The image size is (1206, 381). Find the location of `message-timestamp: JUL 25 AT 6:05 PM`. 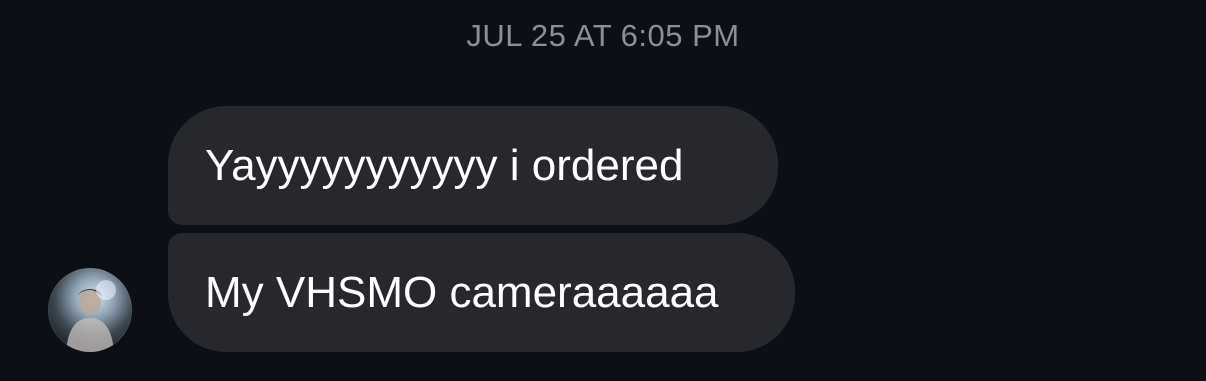

message-timestamp: JUL 25 AT 6:05 PM is located at coordinates (603, 35).